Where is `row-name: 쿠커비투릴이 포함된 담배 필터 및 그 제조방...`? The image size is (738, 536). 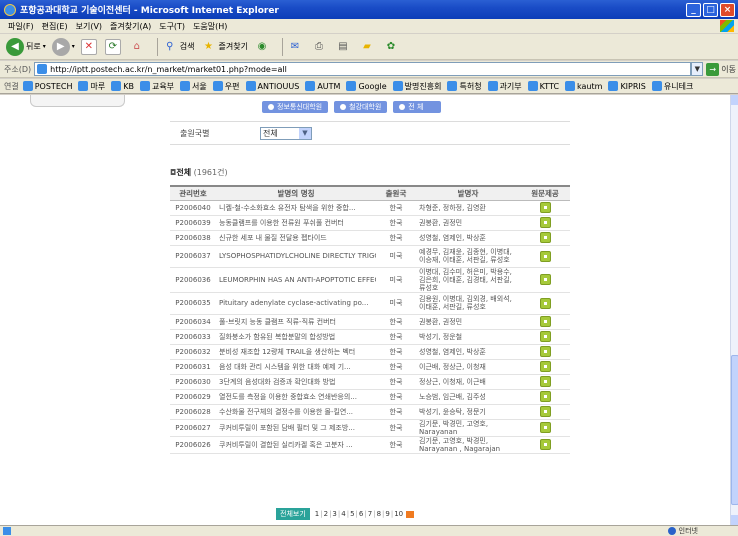
row-name: 쿠커비투릴이 포함된 담배 필터 및 그 제조방... is located at coordinates (296, 428).